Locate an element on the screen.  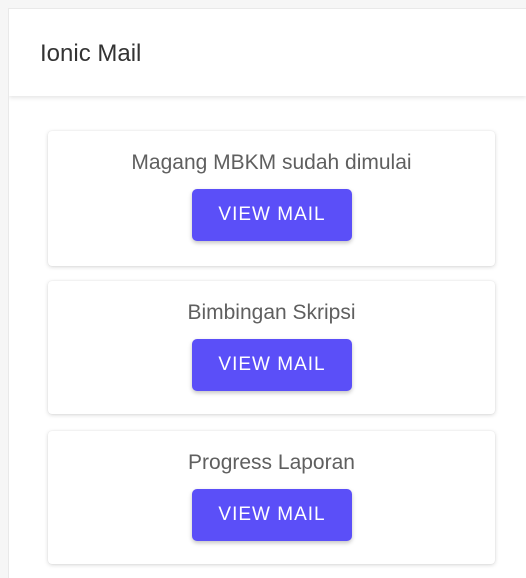
mail-subject: Bimbingan Skripsi is located at coordinates (271, 312).